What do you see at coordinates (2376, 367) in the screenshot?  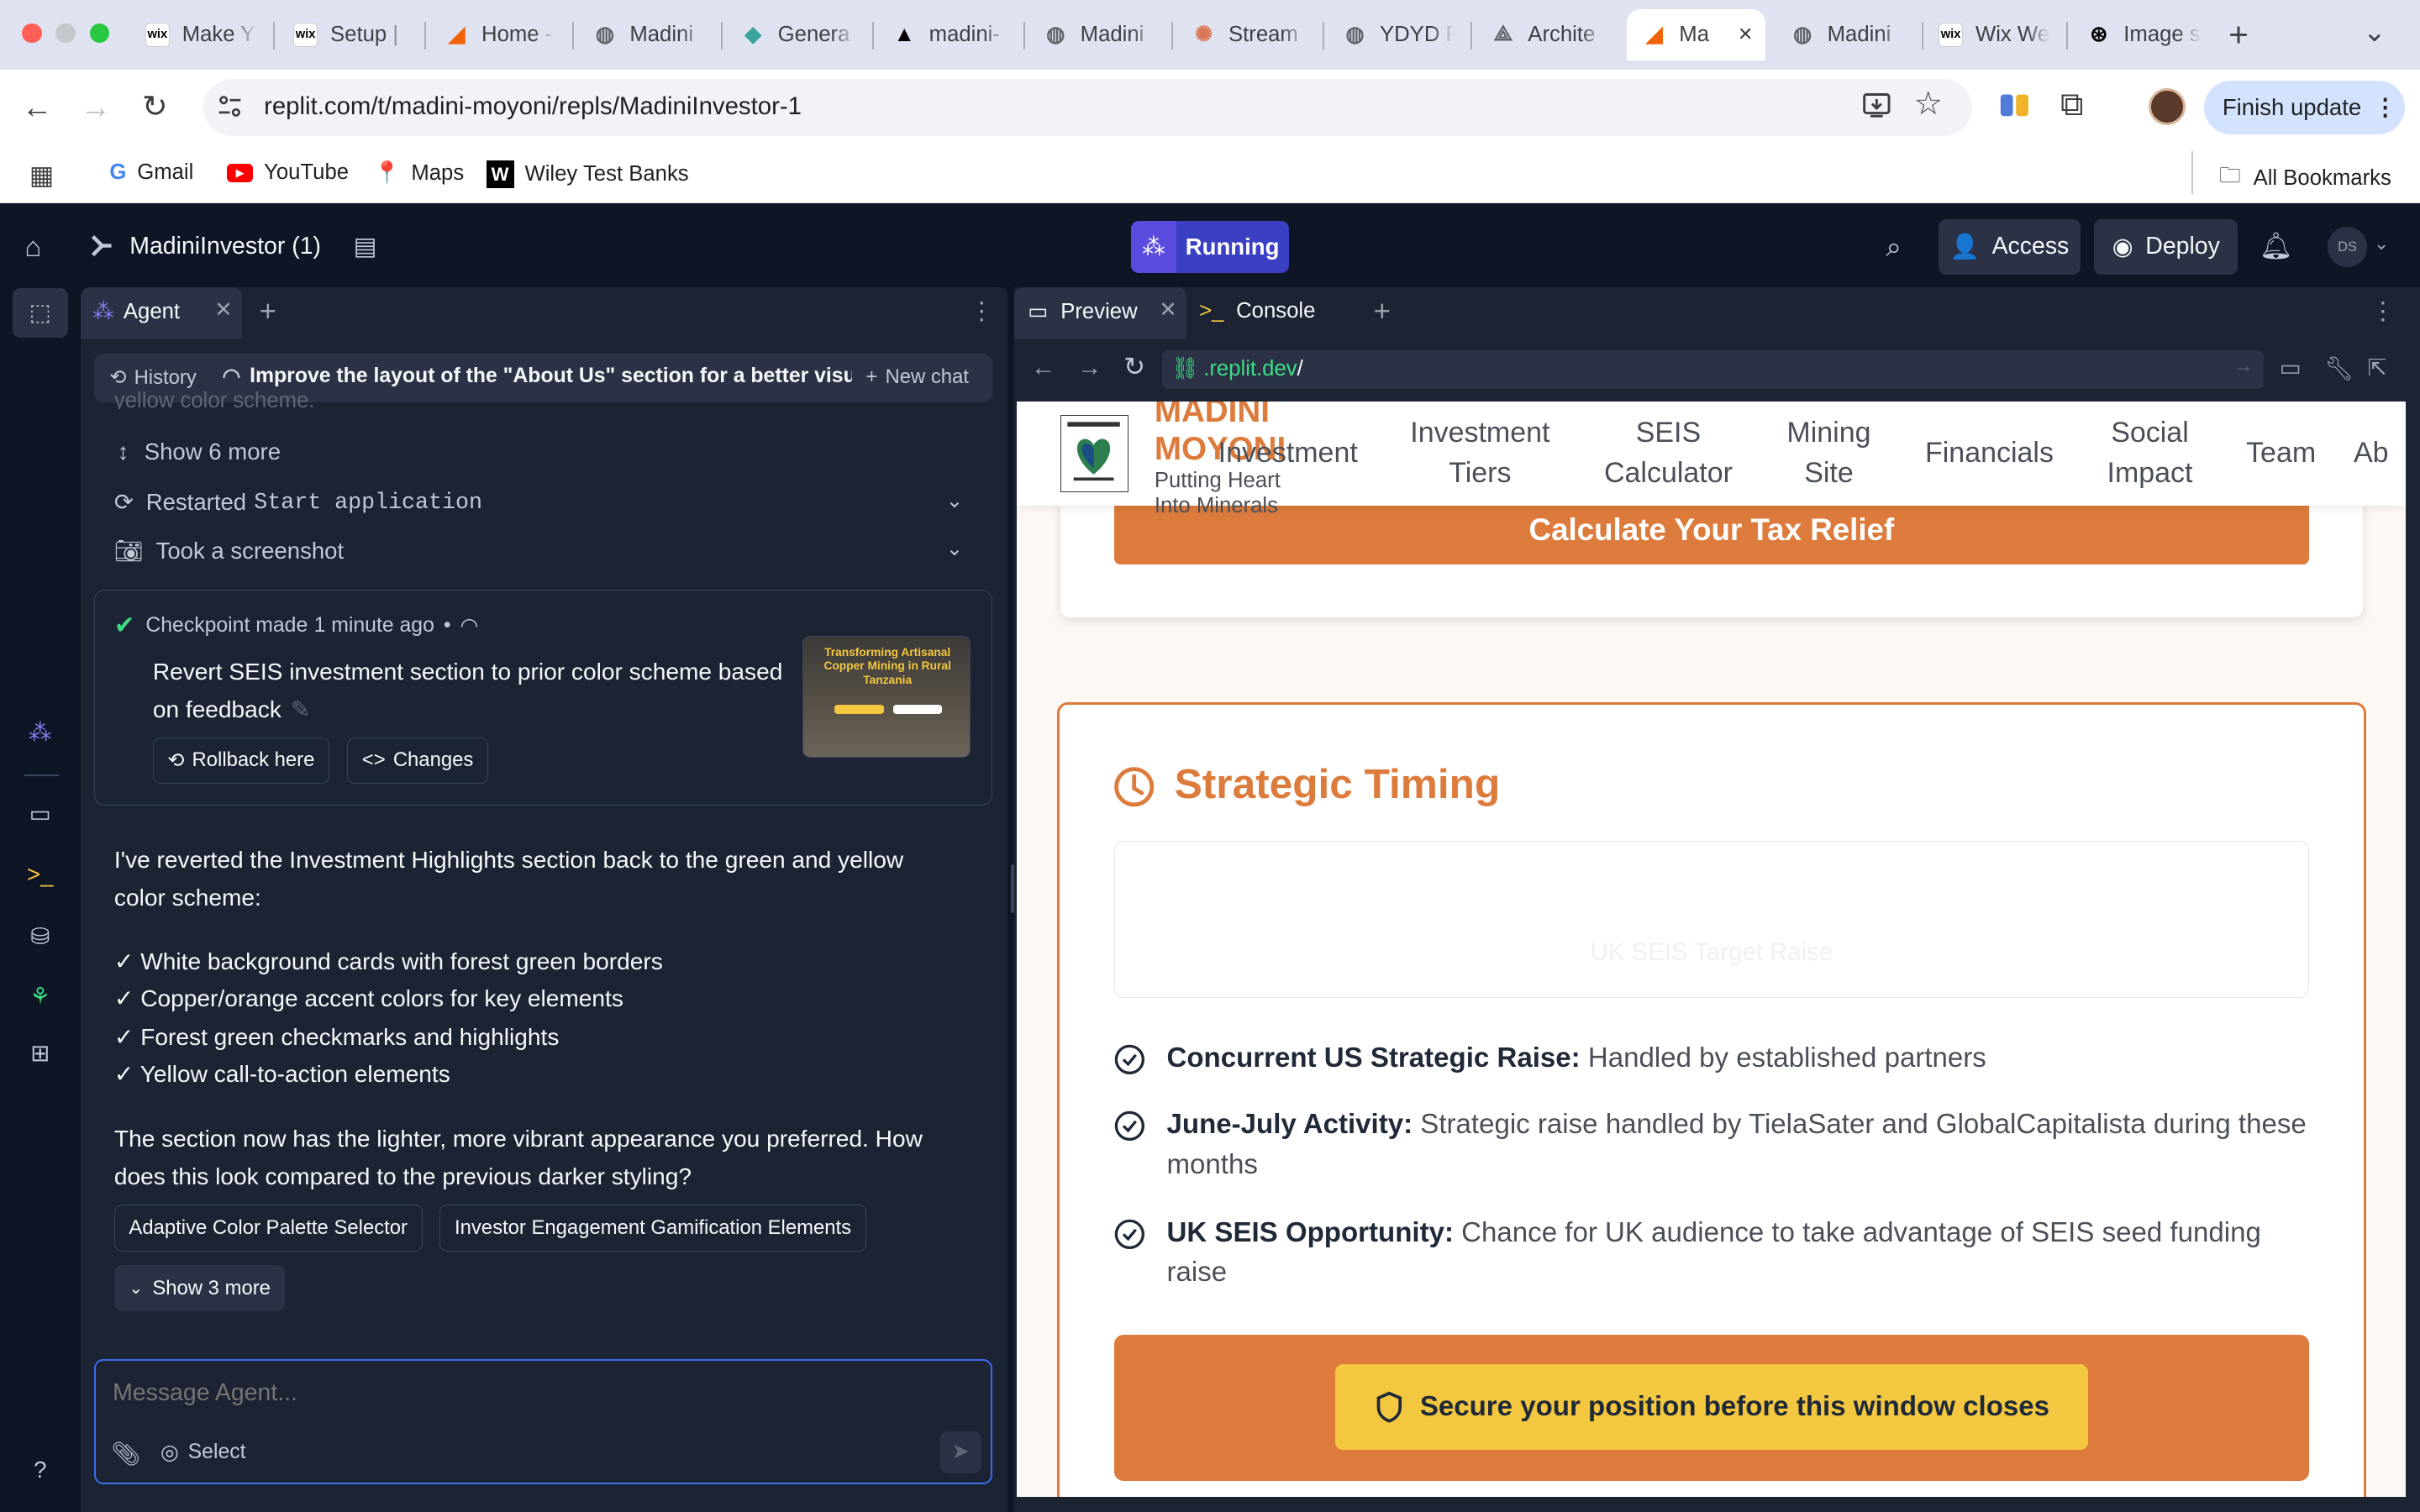 I see `open-new-tab-icon: ⇱` at bounding box center [2376, 367].